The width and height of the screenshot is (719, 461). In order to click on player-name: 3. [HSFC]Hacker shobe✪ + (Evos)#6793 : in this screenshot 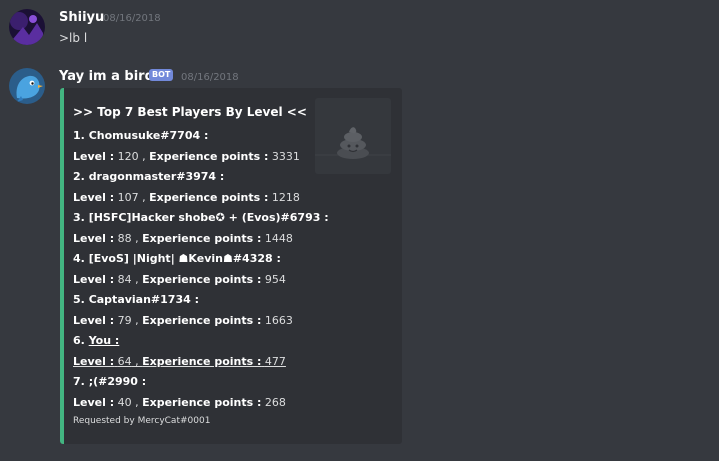, I will do `click(203, 218)`.